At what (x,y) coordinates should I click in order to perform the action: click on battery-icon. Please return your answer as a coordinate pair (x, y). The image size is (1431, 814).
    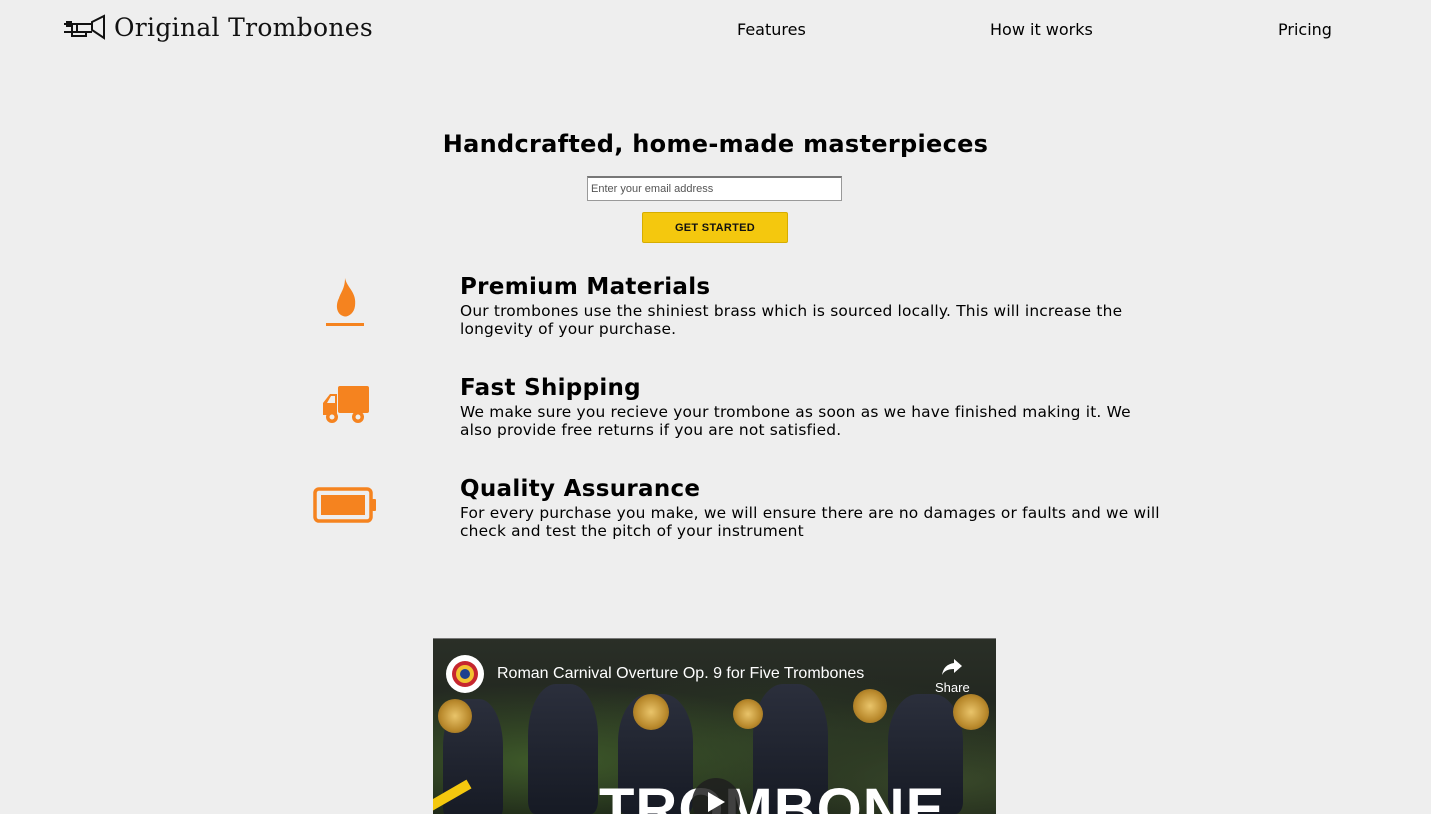
    Looking at the image, I should click on (344, 505).